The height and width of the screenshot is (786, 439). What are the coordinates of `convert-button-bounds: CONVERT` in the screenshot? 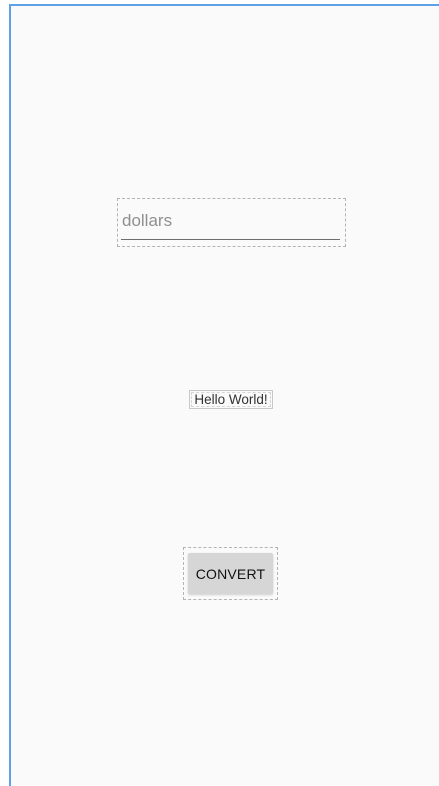 It's located at (230, 573).